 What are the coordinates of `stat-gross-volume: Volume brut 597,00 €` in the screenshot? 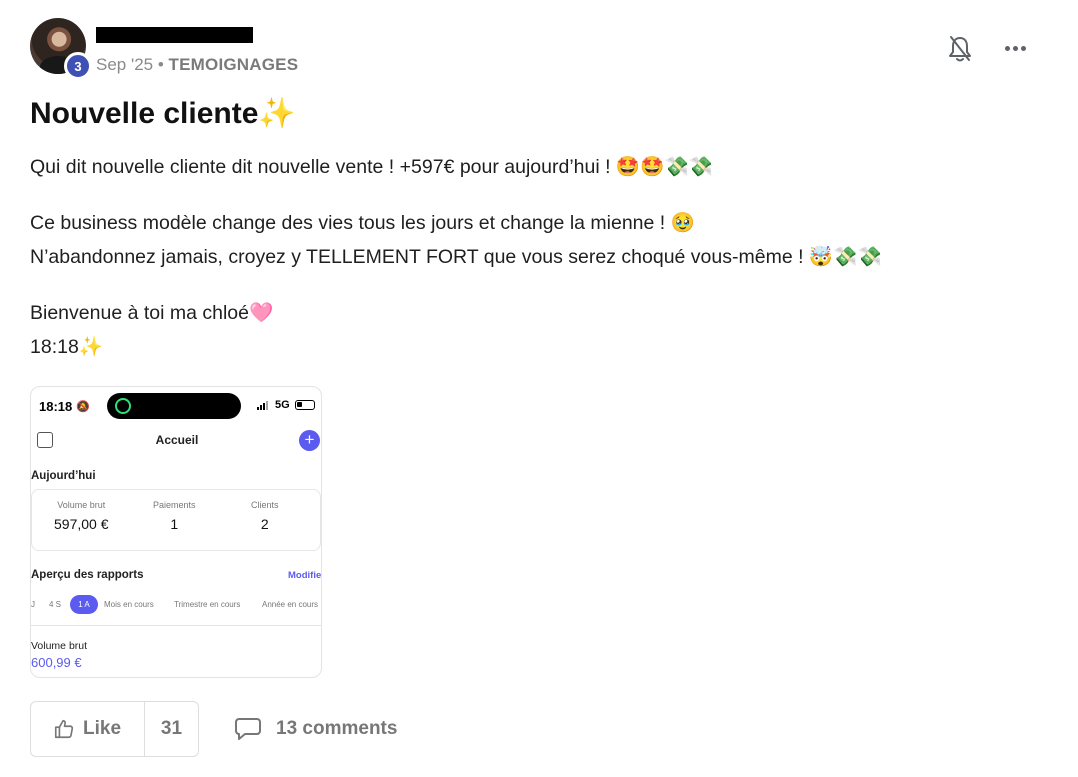 It's located at (81, 516).